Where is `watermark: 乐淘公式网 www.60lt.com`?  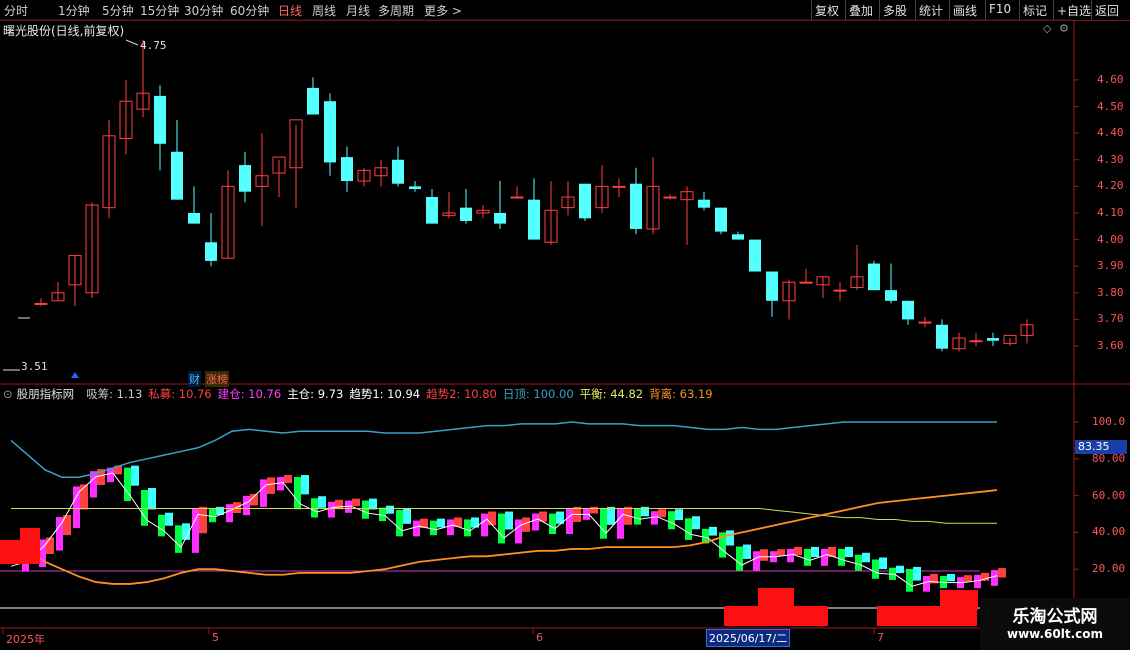 watermark: 乐淘公式网 www.60lt.com is located at coordinates (1055, 624).